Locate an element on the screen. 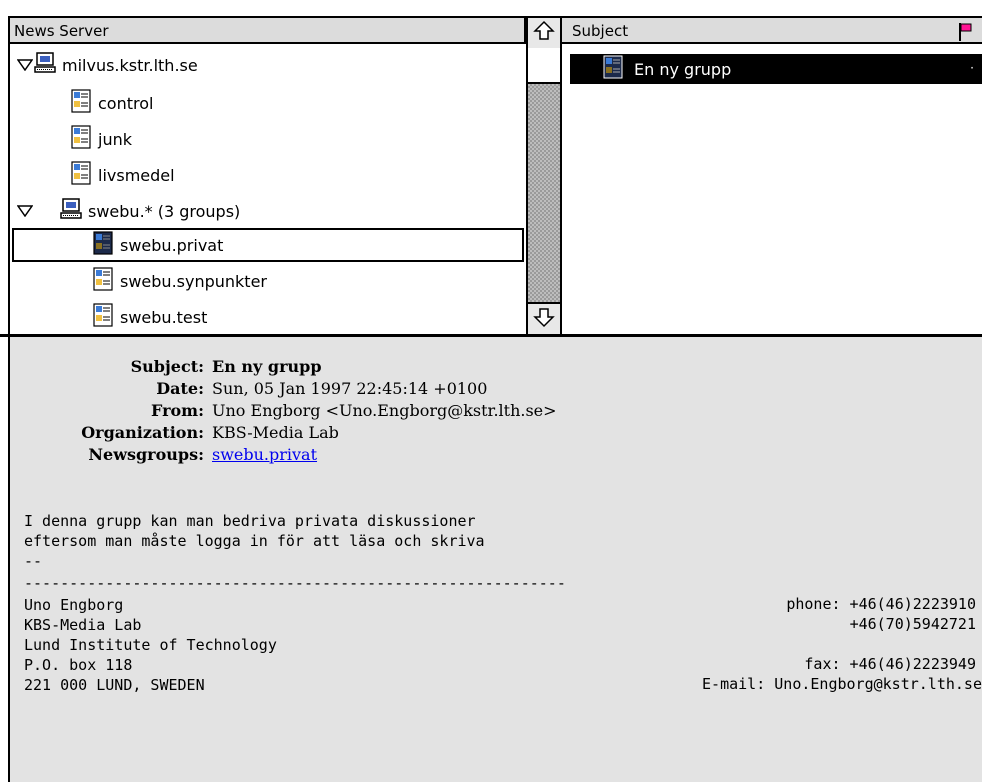 Image resolution: width=982 pixels, height=782 pixels. signature-line: Lund Institute of Technology is located at coordinates (150, 645).